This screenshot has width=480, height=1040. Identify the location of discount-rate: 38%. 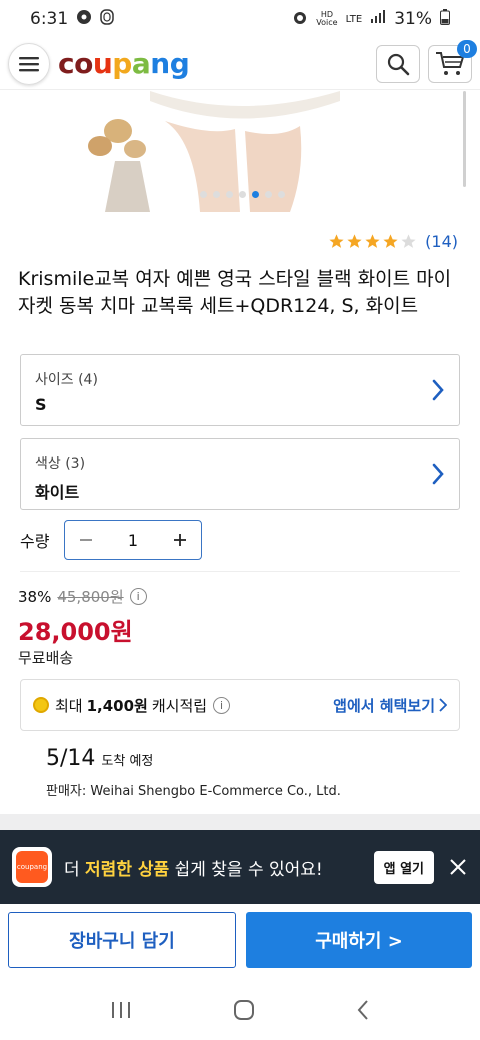
(35, 596).